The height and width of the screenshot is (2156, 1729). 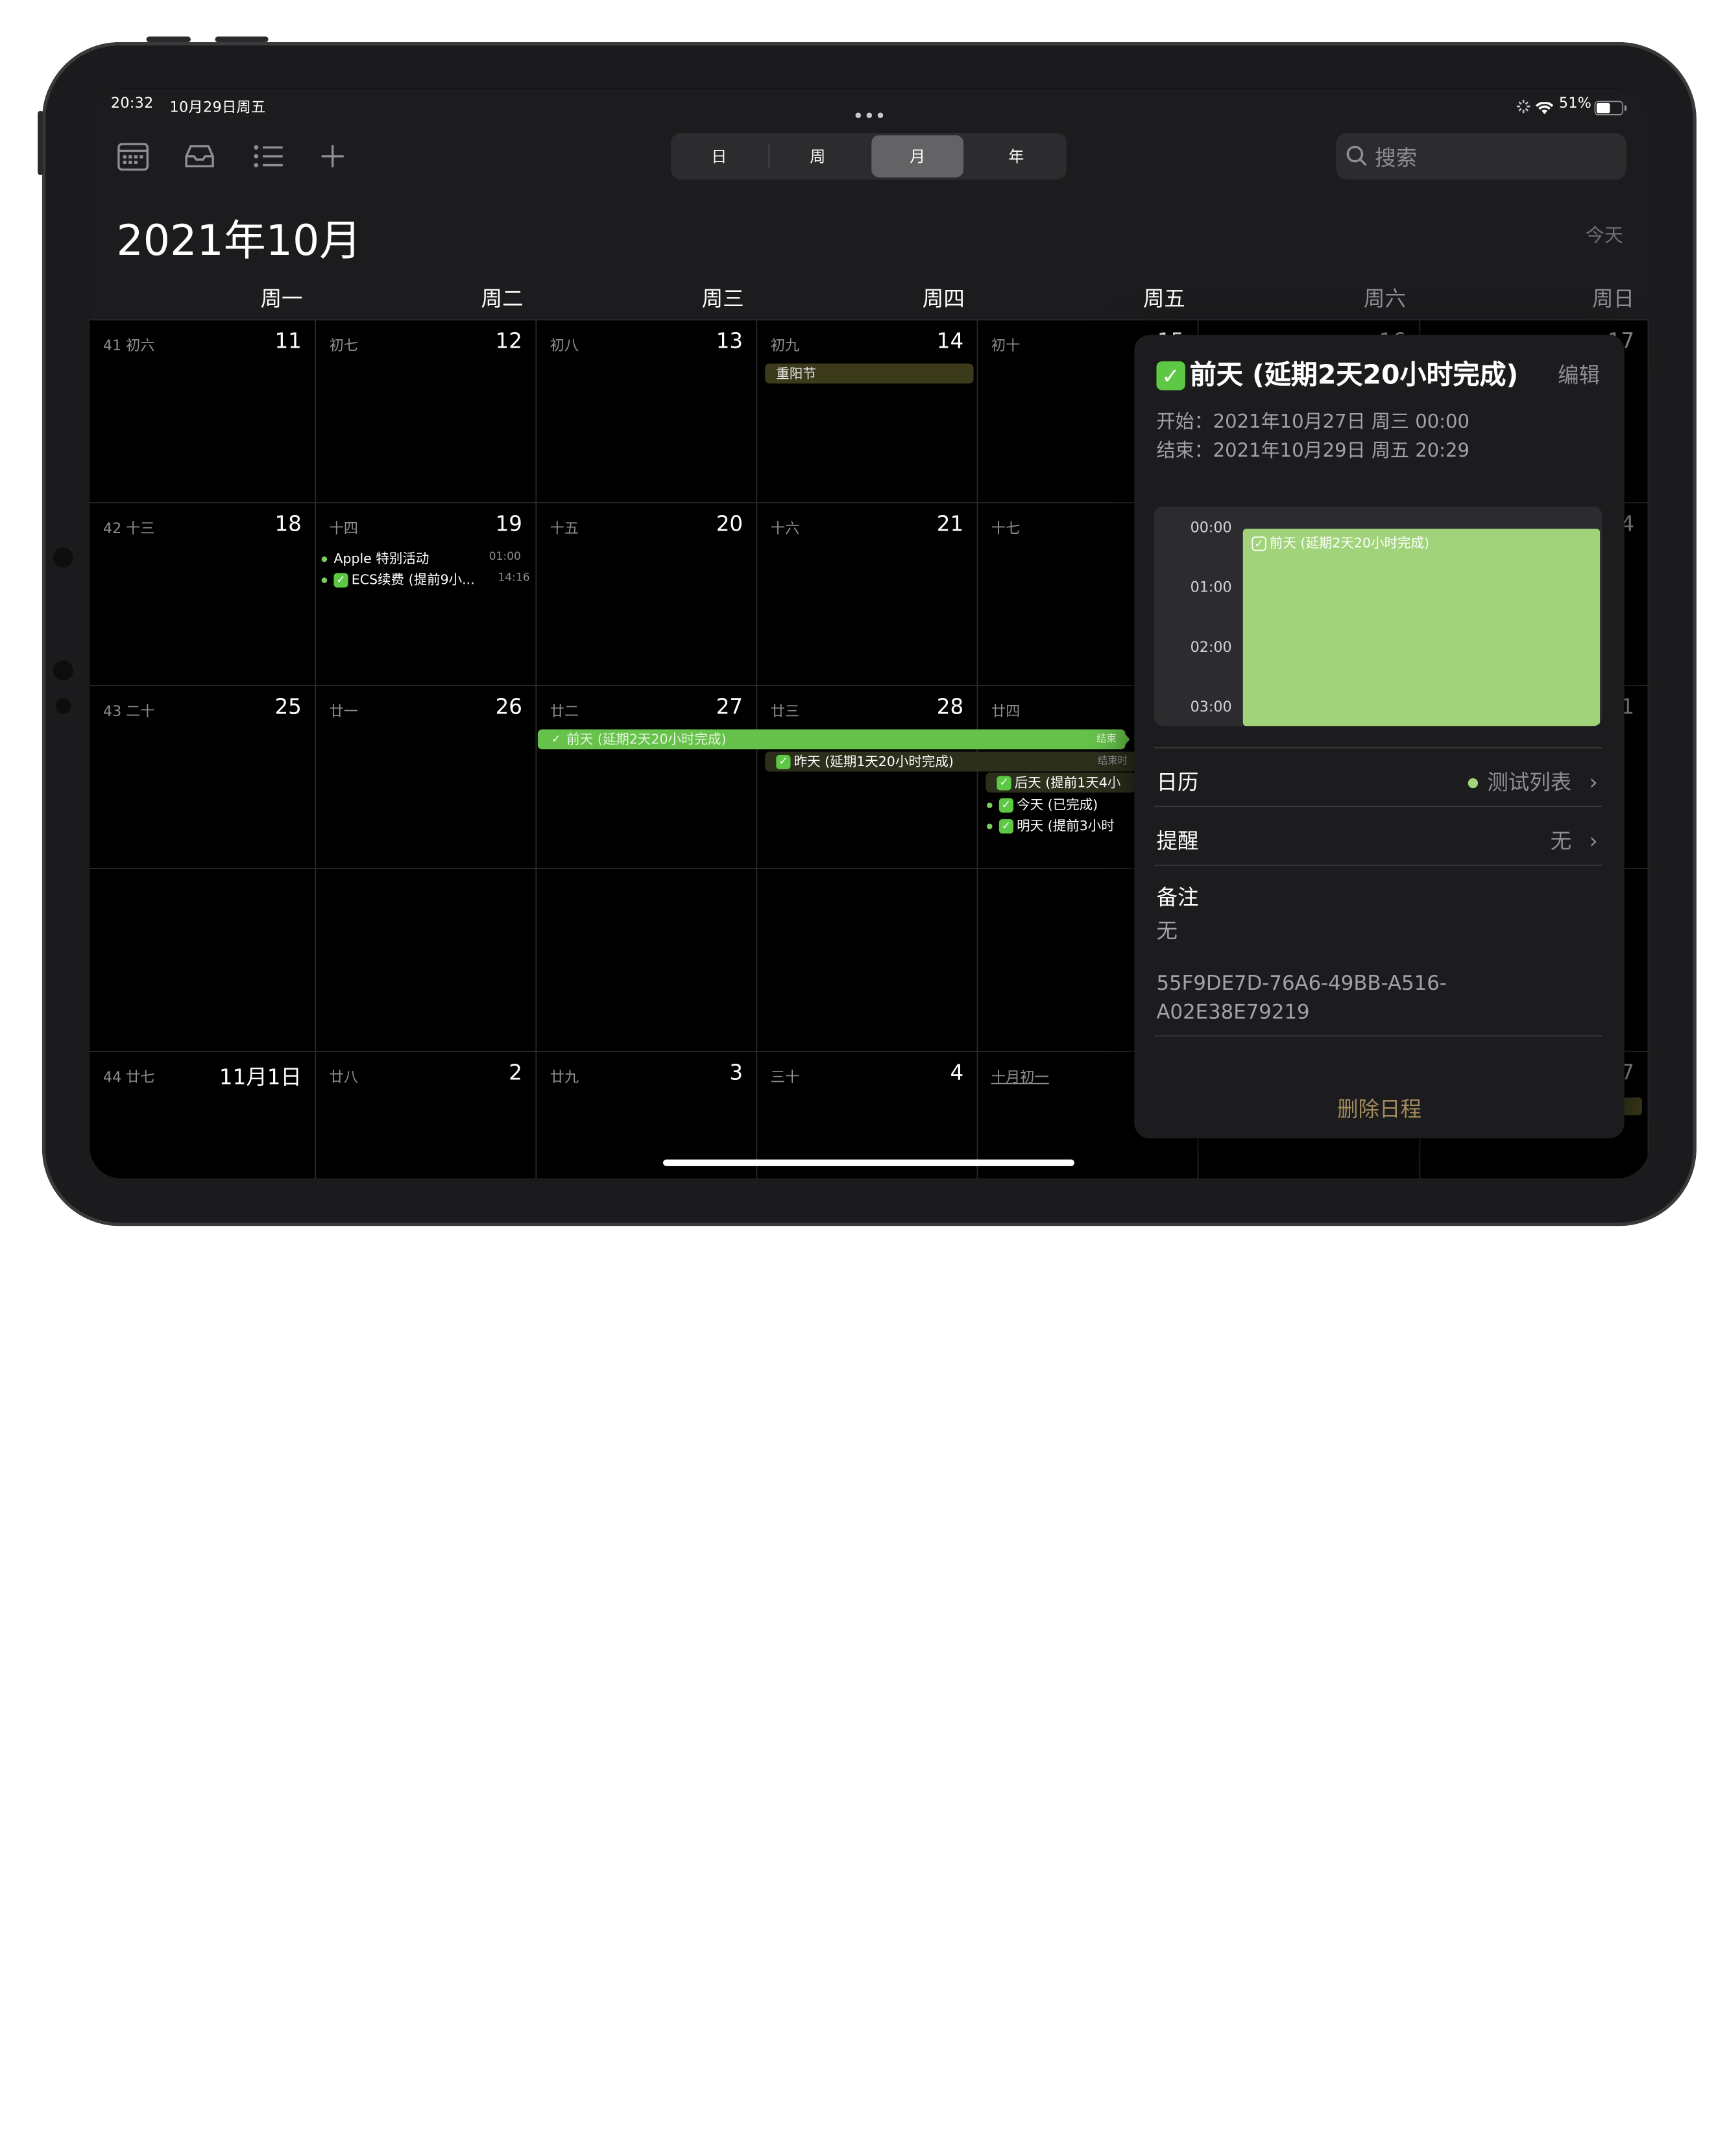 What do you see at coordinates (873, 762) in the screenshot?
I see `event-zuotian-label: 昨天 (延期1天20小时完成)` at bounding box center [873, 762].